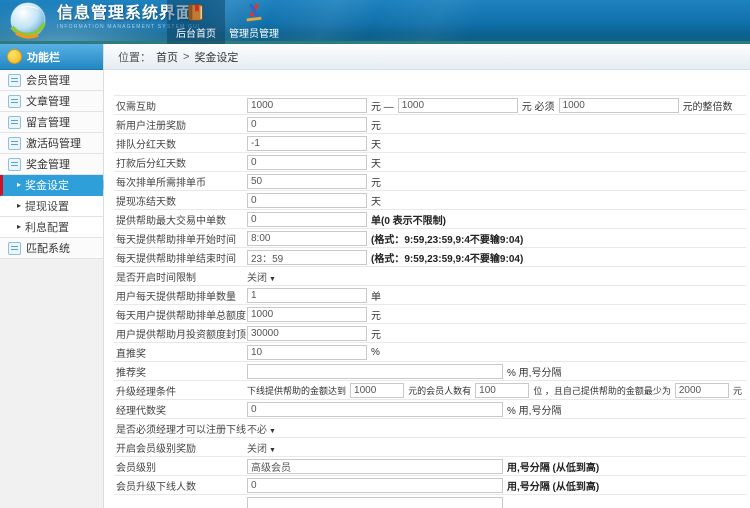  I want to click on form-row-label: 新用户注册奖励, so click(151, 126).